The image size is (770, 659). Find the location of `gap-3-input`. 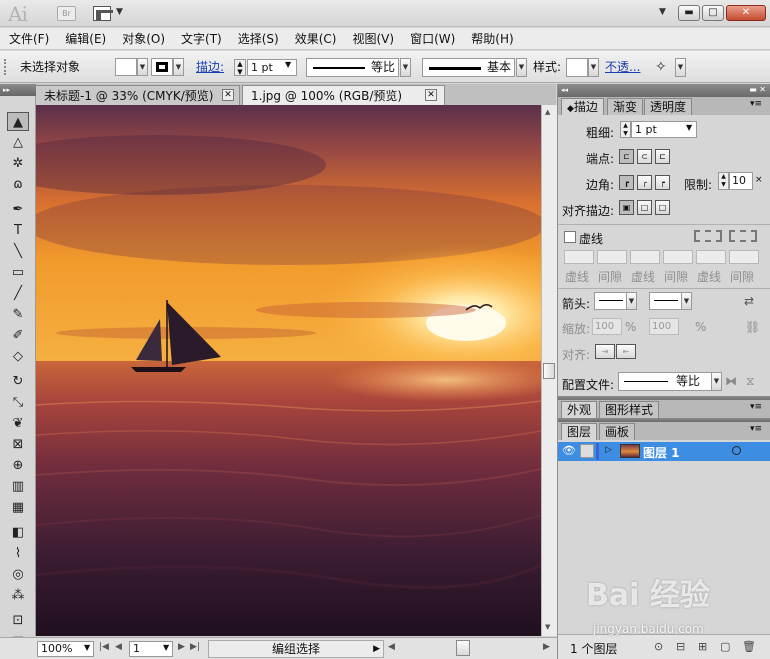

gap-3-input is located at coordinates (744, 257).